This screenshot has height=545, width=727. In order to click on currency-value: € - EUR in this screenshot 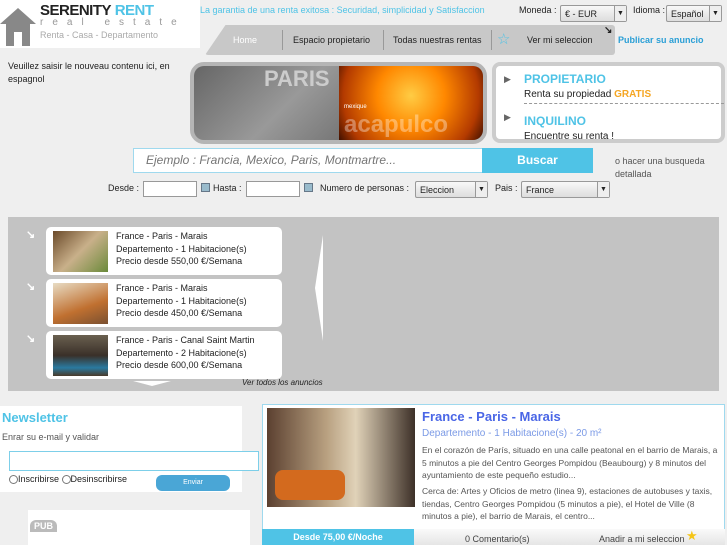, I will do `click(581, 14)`.